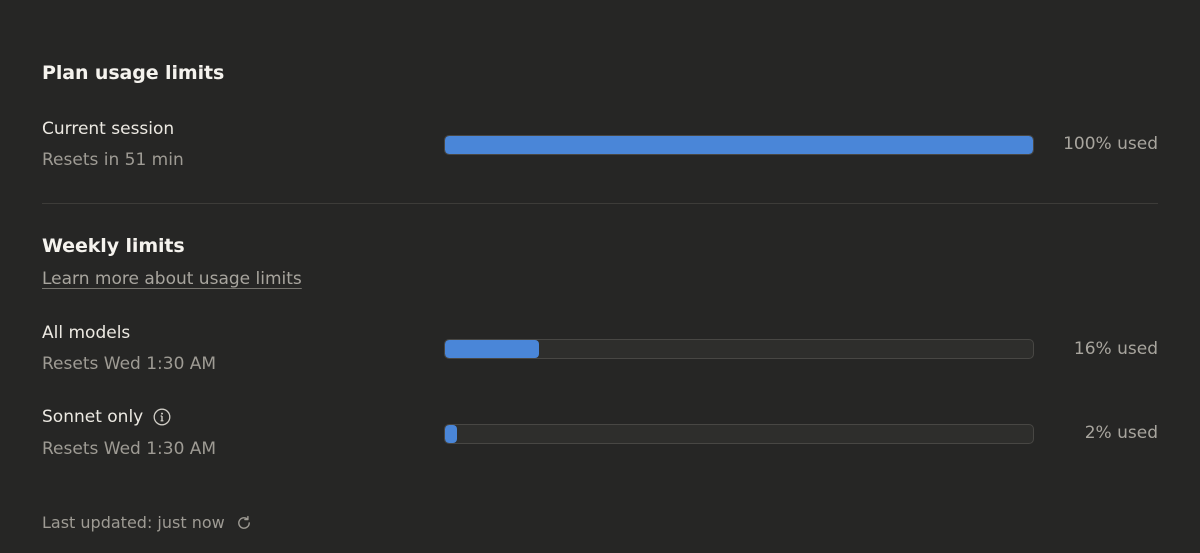 The height and width of the screenshot is (553, 1200). What do you see at coordinates (244, 523) in the screenshot?
I see `refresh-icon` at bounding box center [244, 523].